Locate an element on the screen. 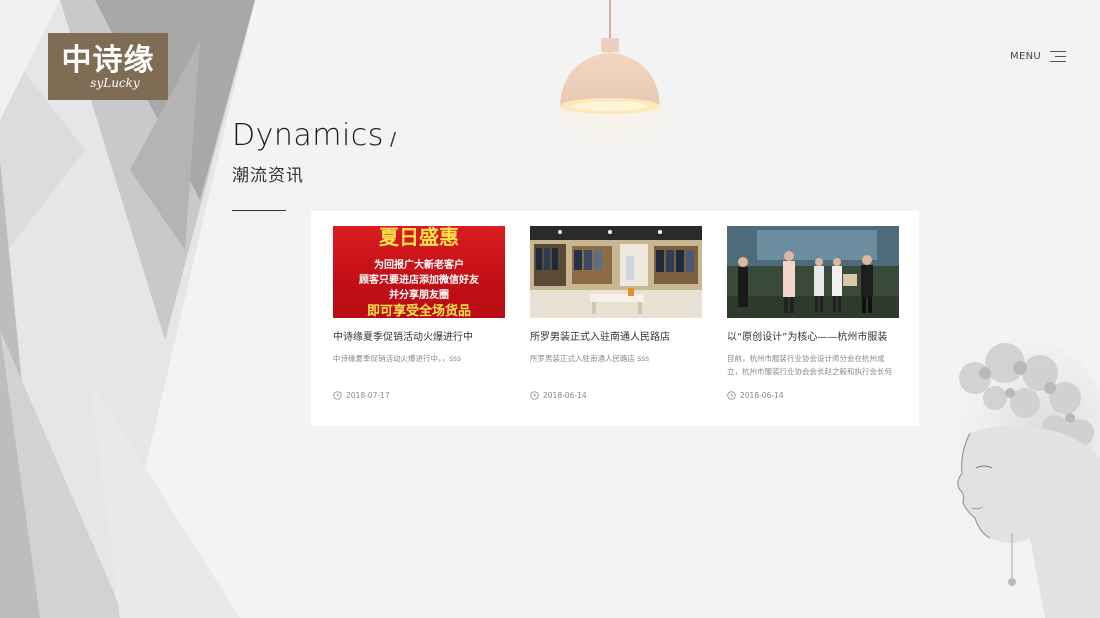 This screenshot has height=618, width=1100. title-slash: / is located at coordinates (393, 139).